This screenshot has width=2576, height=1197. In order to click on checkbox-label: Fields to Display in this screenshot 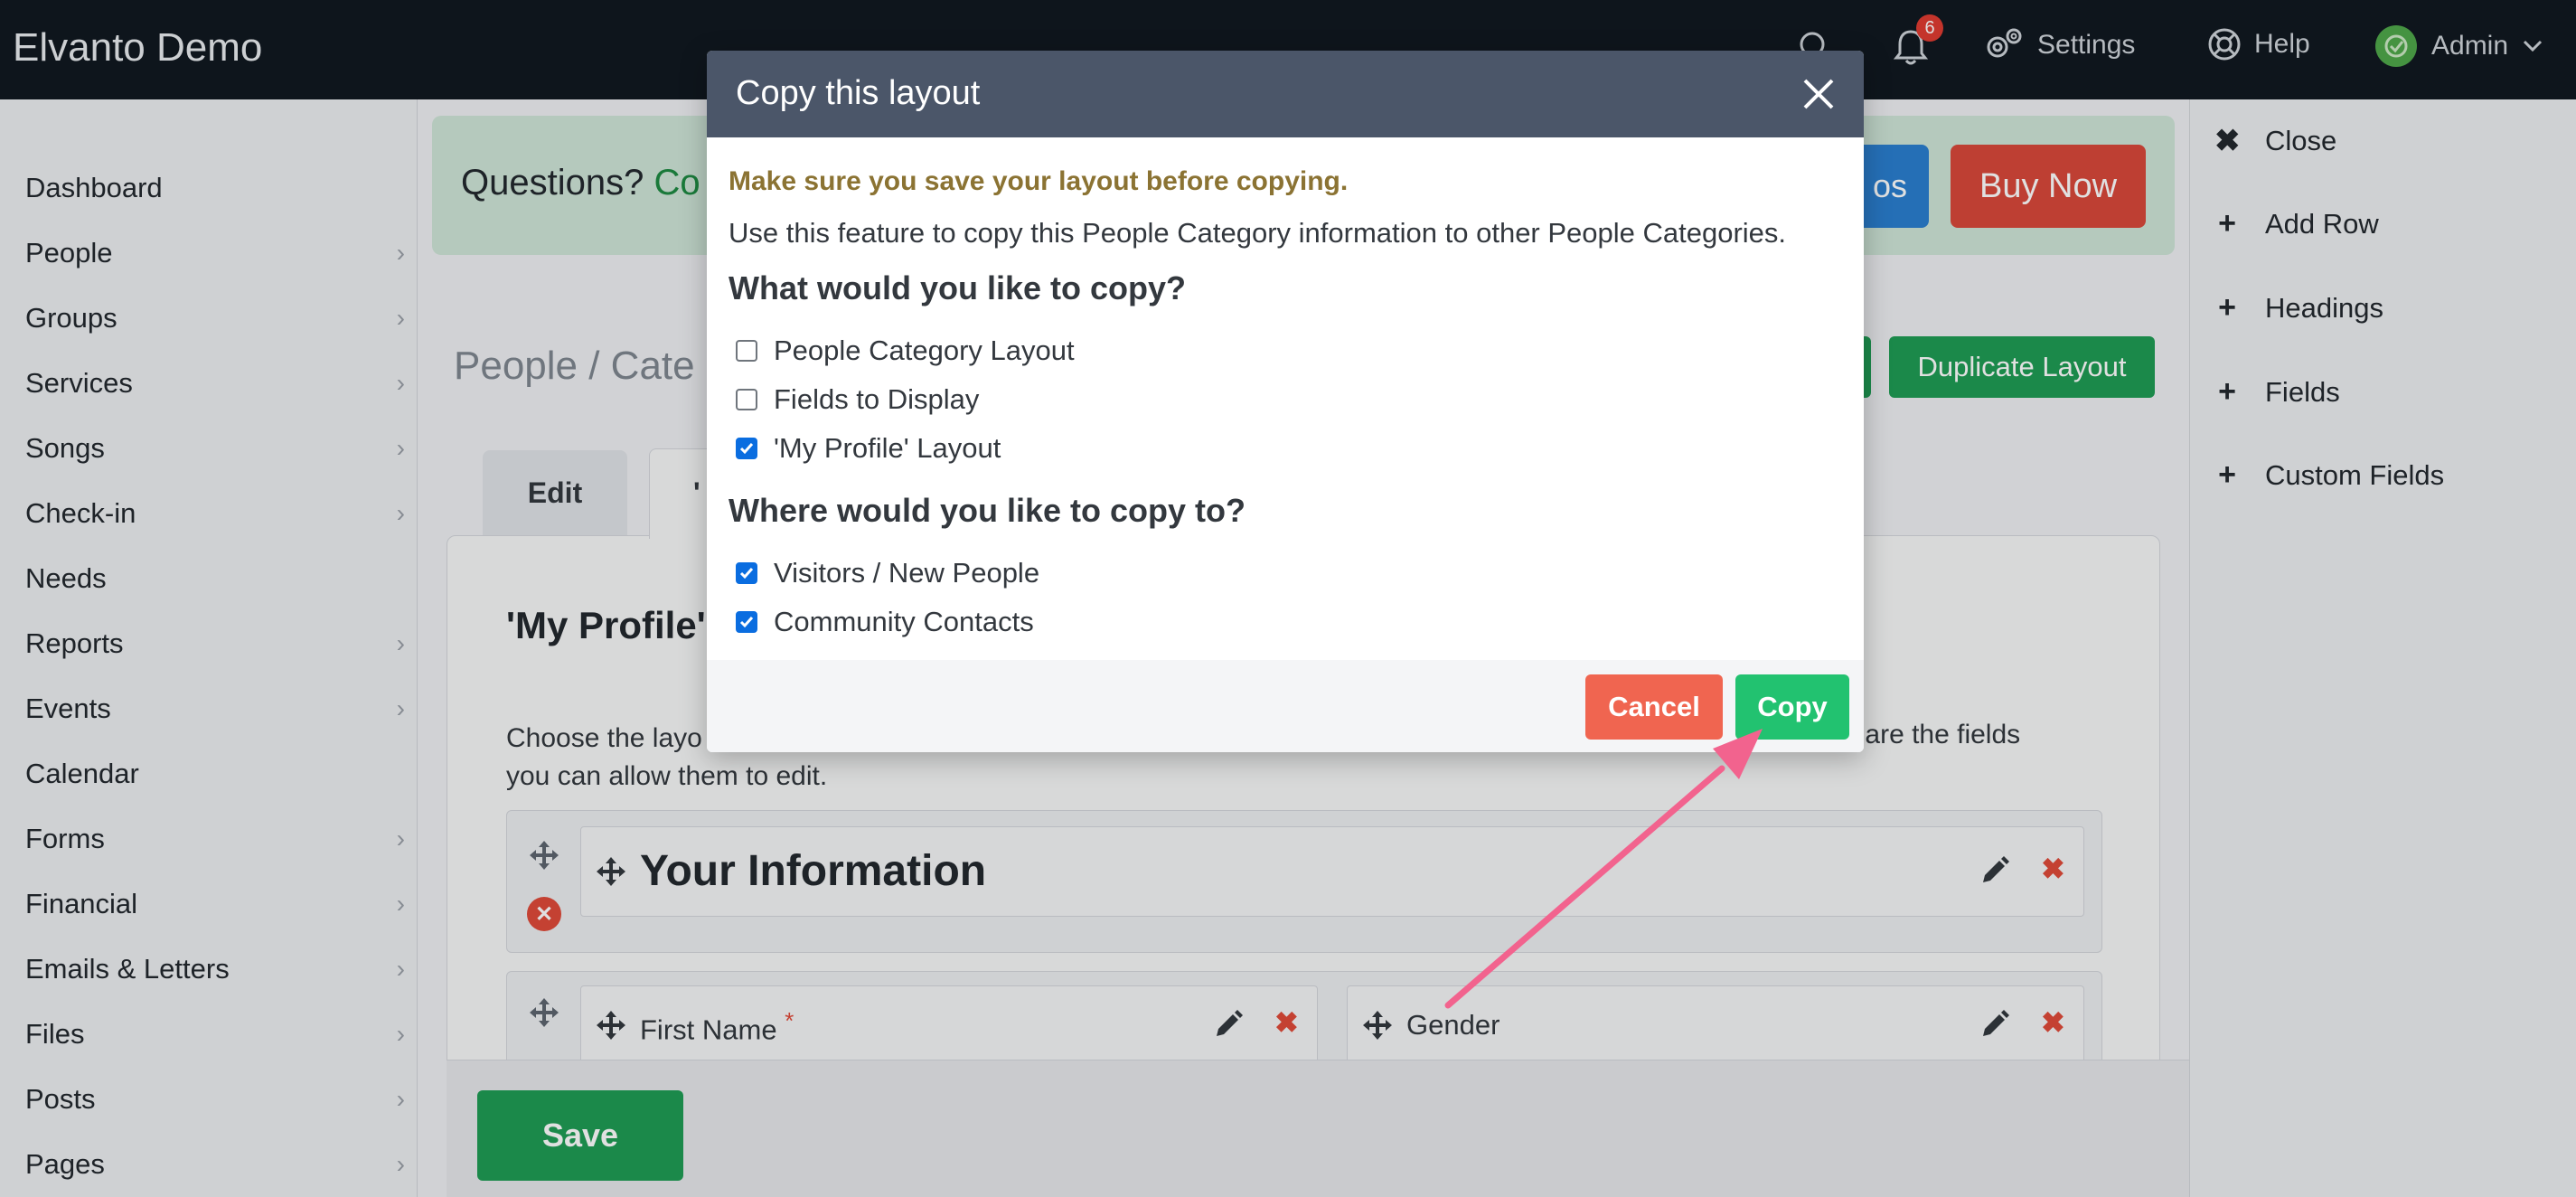, I will do `click(877, 399)`.